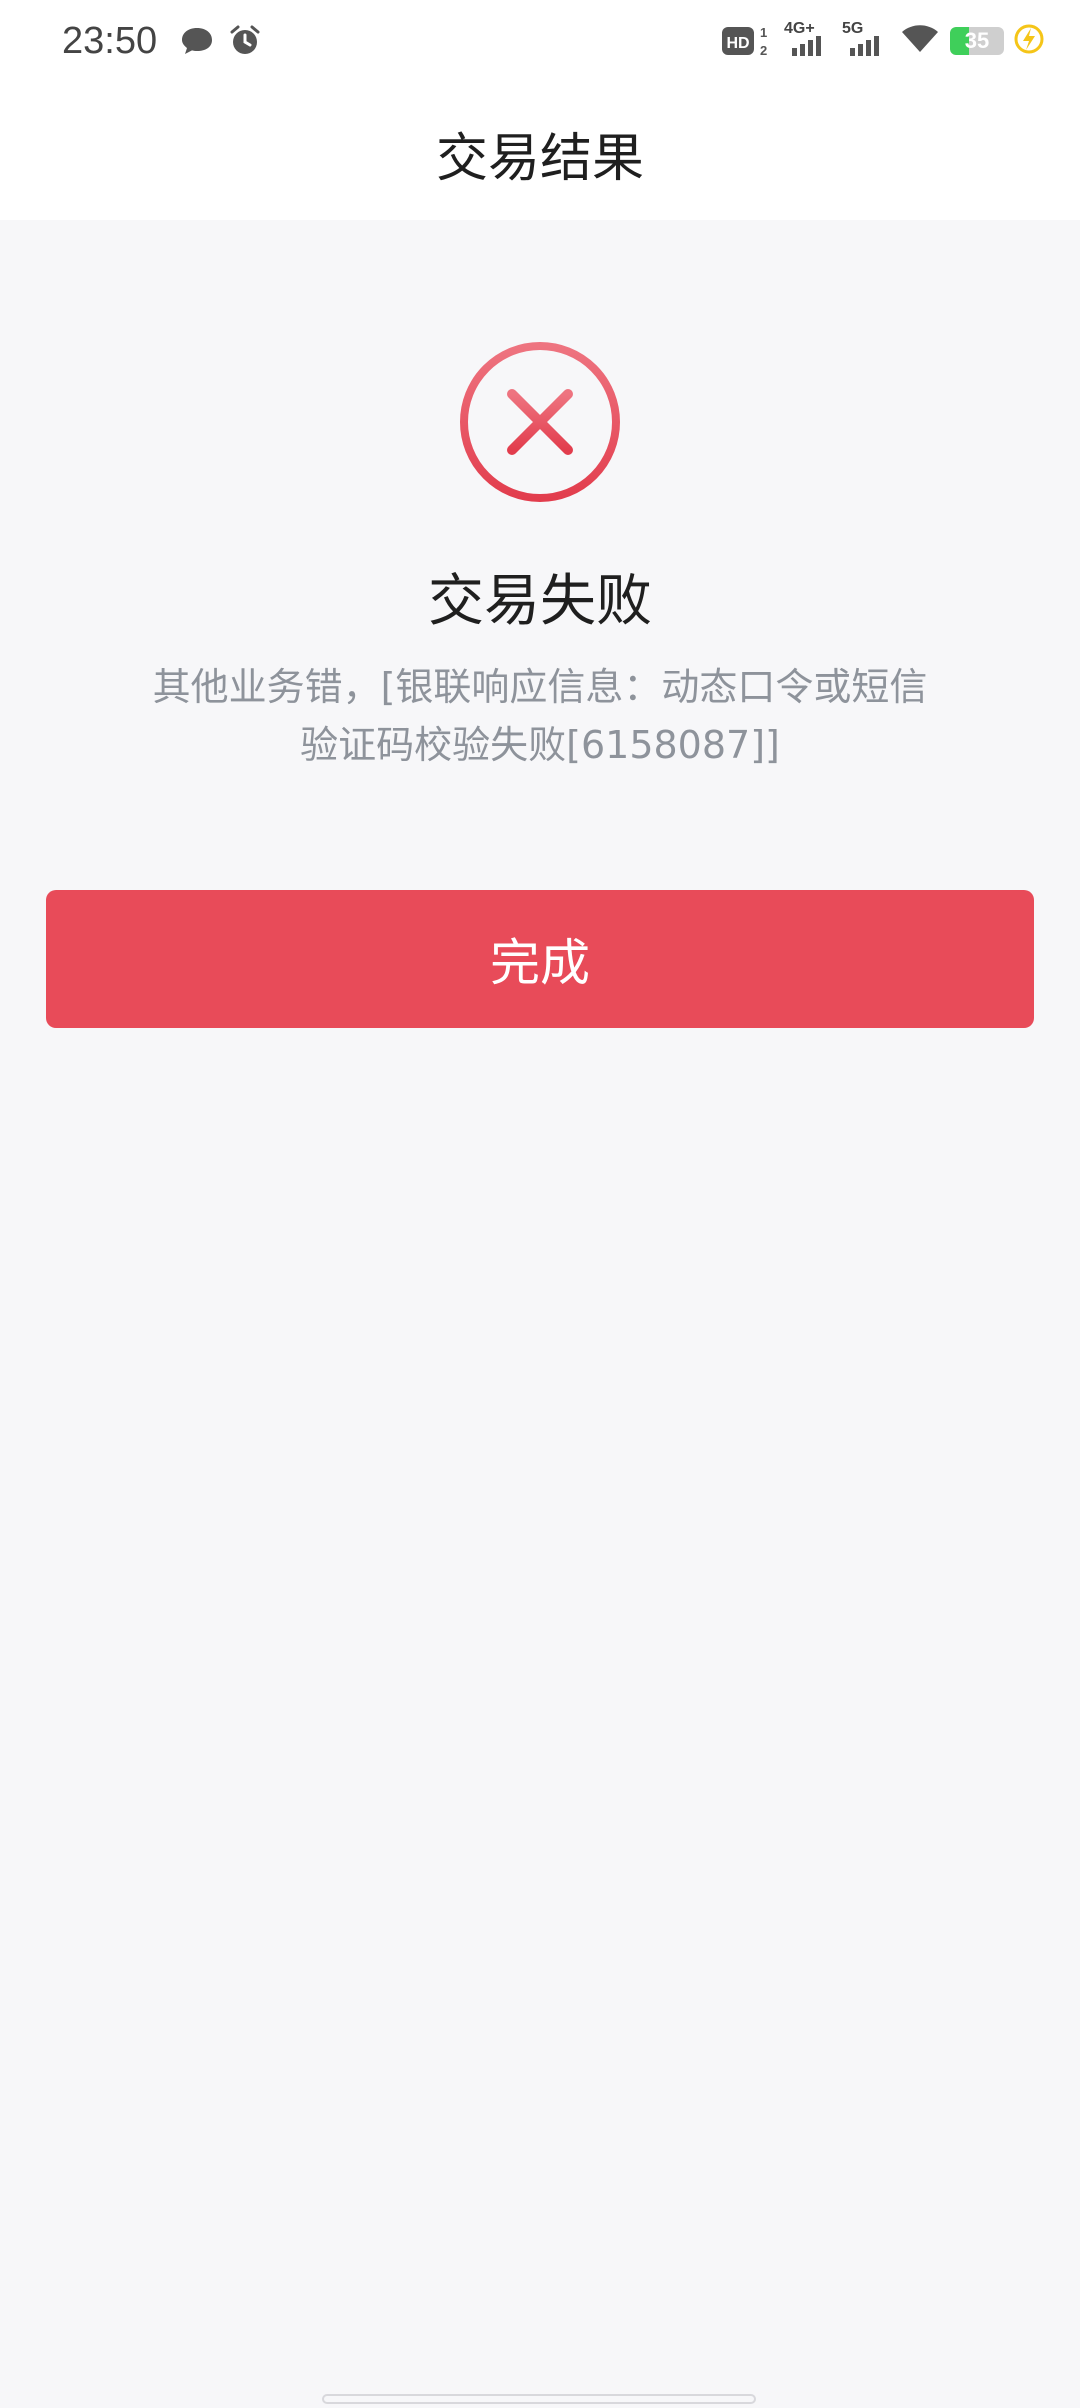  I want to click on nav-bar: 交易结果, so click(540, 153).